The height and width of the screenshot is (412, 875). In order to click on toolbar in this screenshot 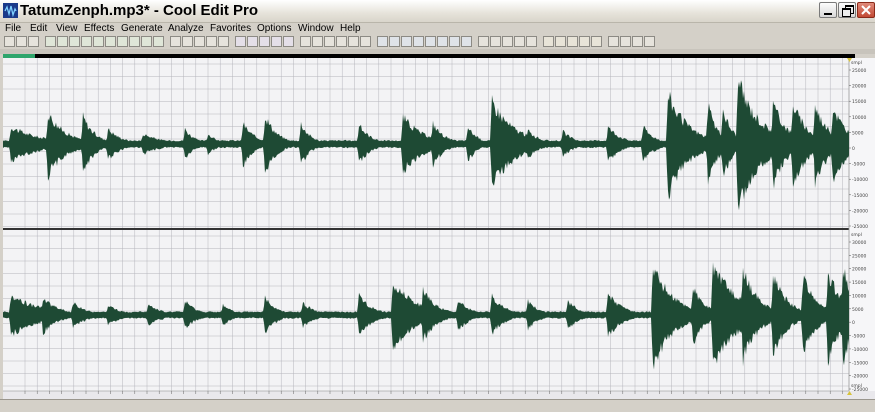, I will do `click(437, 42)`.